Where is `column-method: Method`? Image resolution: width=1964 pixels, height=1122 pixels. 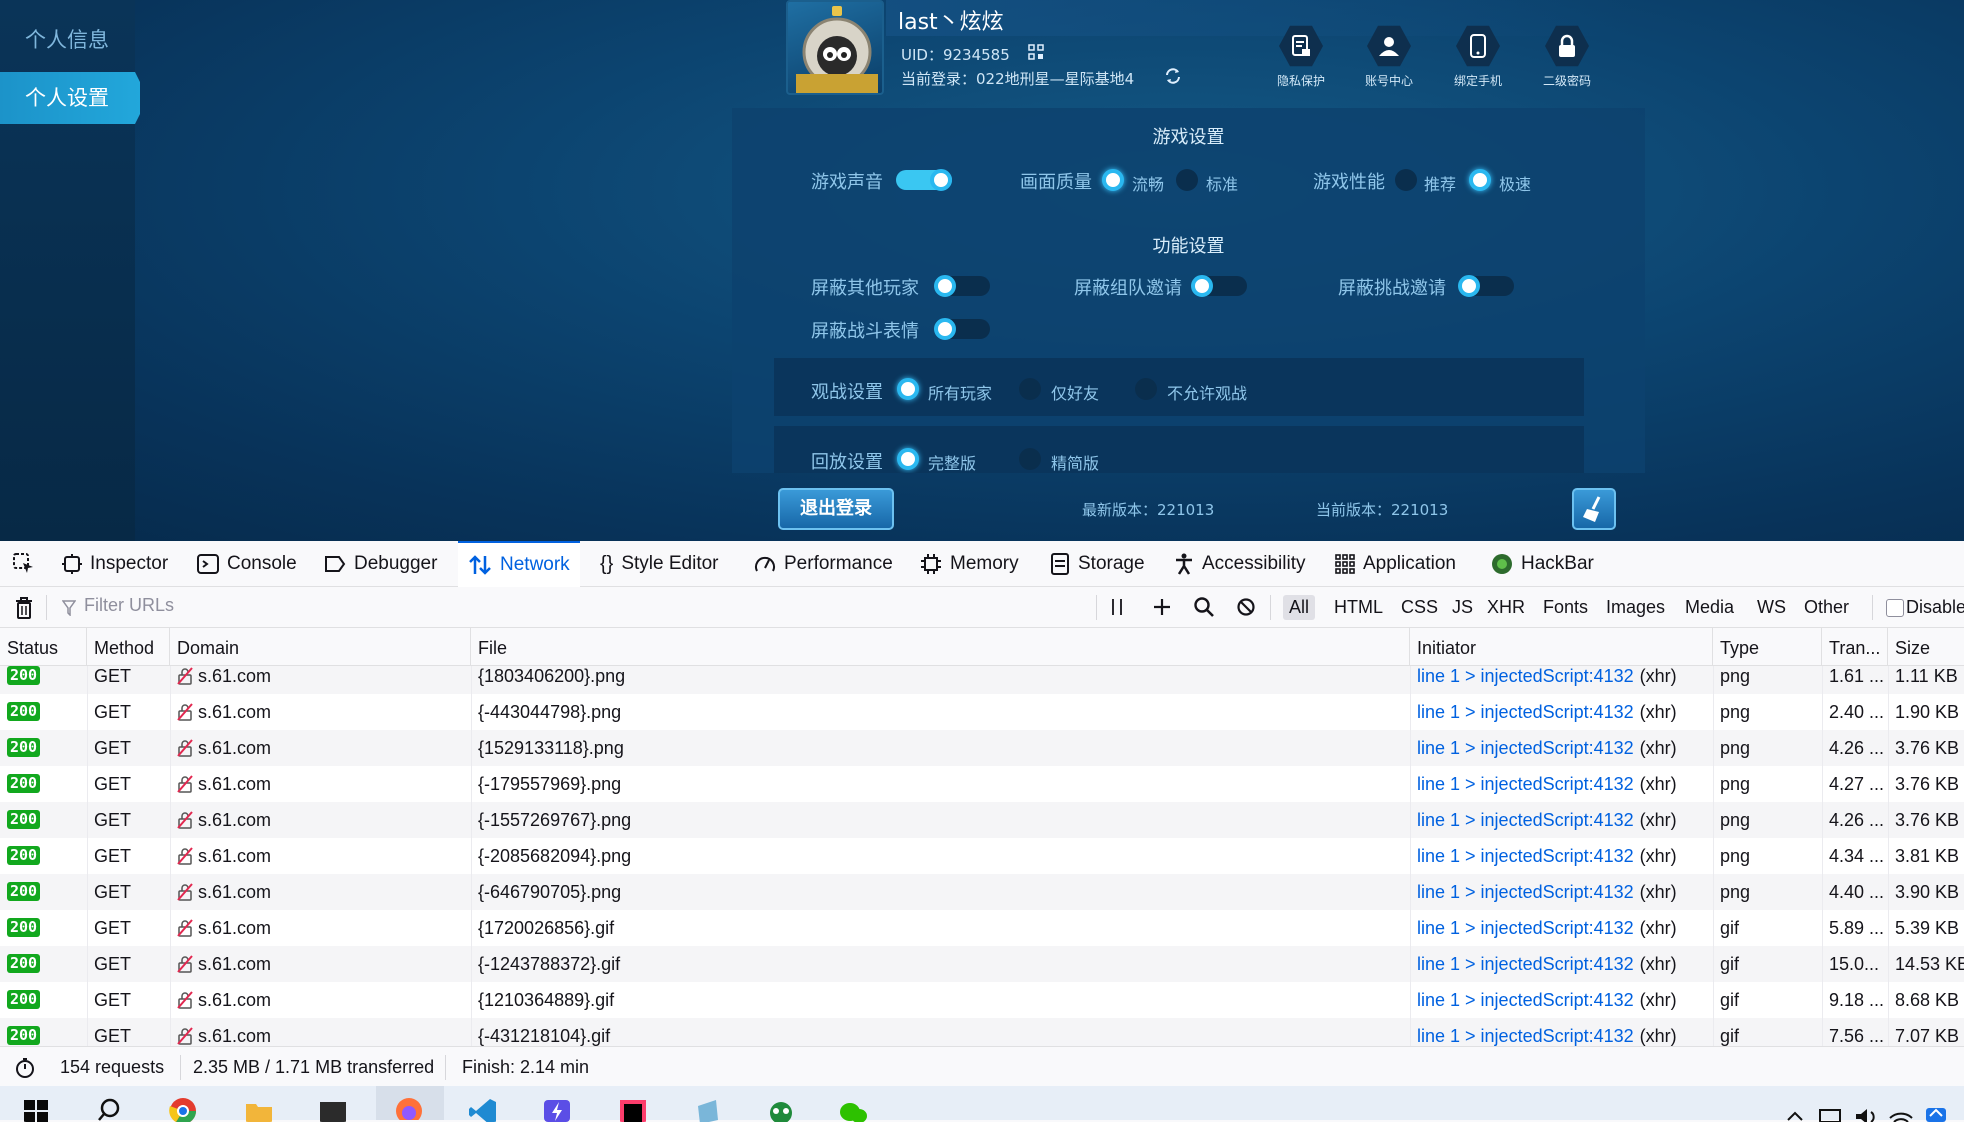 column-method: Method is located at coordinates (128, 647).